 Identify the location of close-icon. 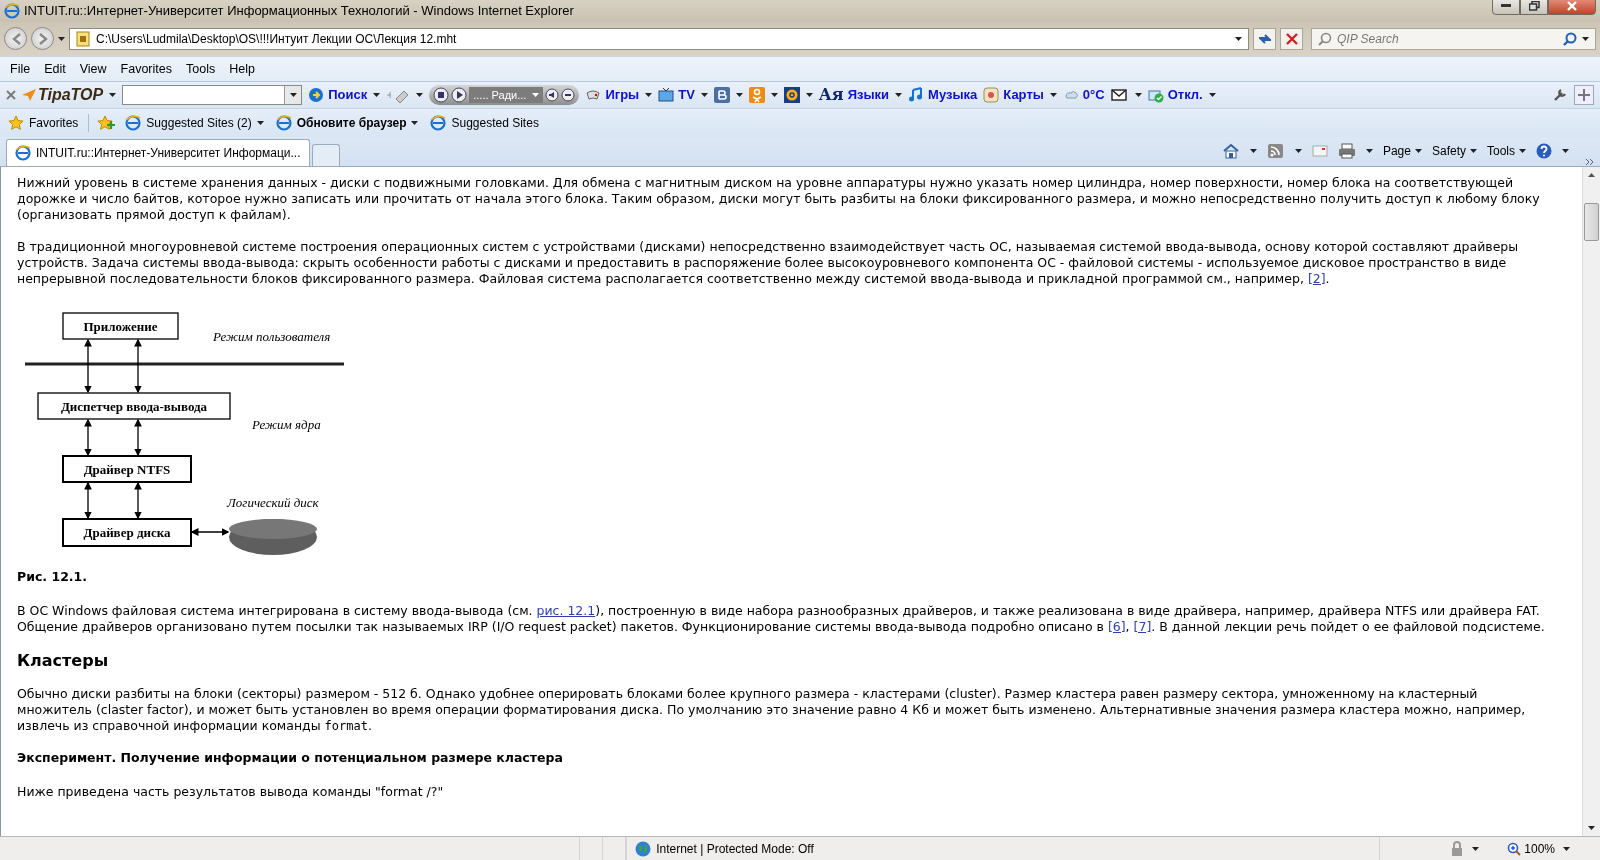
(11, 94).